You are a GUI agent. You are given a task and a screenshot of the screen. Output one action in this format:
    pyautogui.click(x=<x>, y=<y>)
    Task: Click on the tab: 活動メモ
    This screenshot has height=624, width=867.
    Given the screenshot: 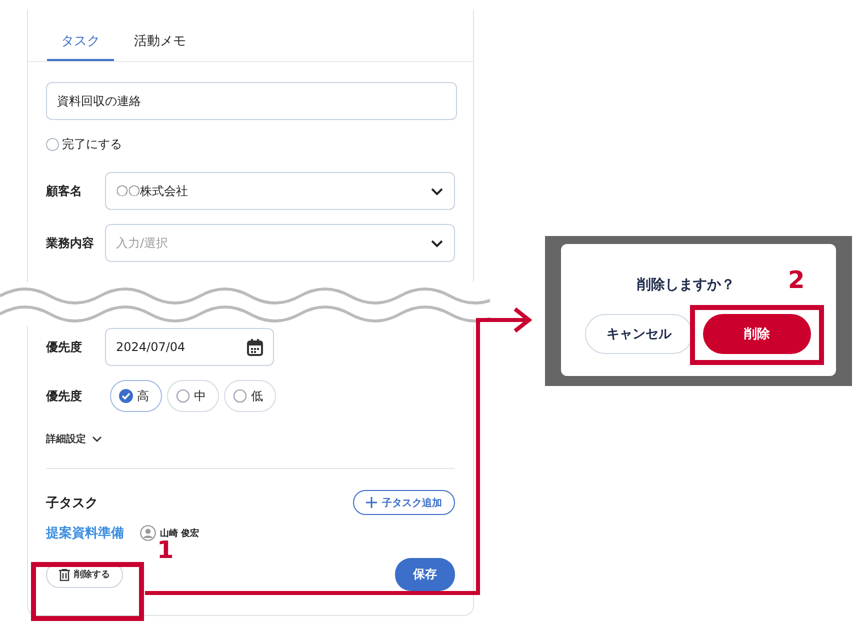 What is the action you would take?
    pyautogui.click(x=160, y=42)
    